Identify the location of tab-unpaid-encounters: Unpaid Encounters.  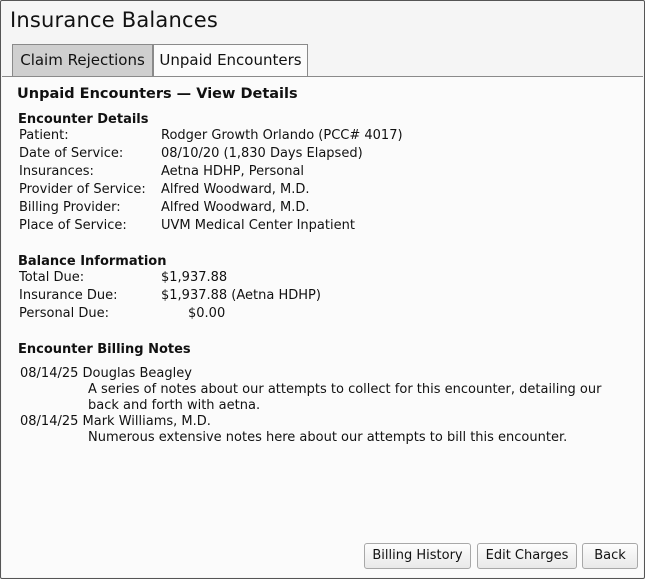
(230, 60).